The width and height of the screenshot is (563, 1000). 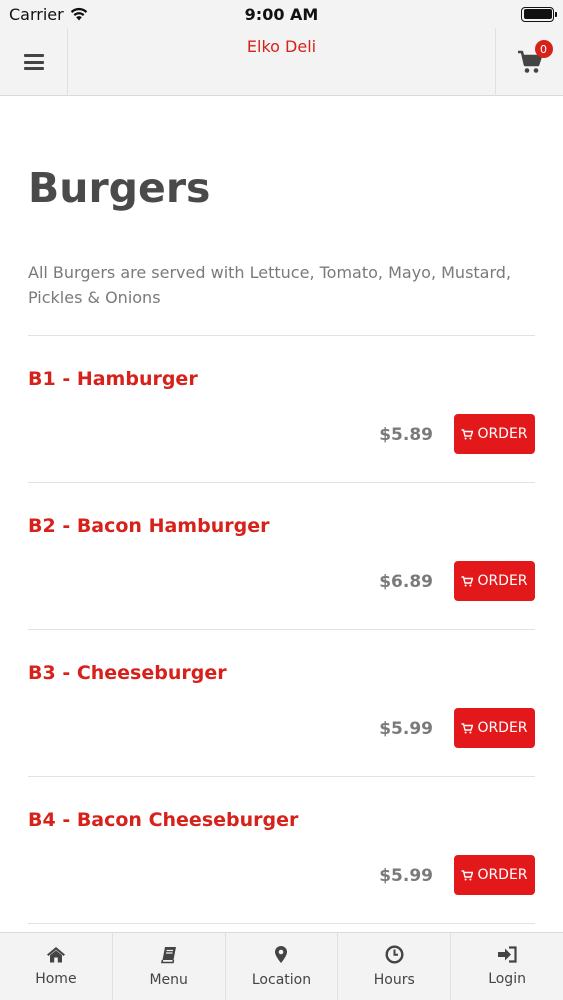 I want to click on tab-login: Login, so click(x=507, y=966).